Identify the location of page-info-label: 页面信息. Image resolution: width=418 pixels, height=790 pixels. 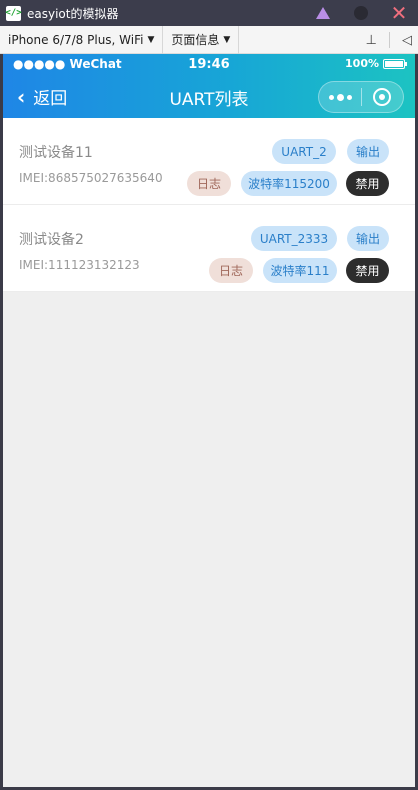
(195, 40).